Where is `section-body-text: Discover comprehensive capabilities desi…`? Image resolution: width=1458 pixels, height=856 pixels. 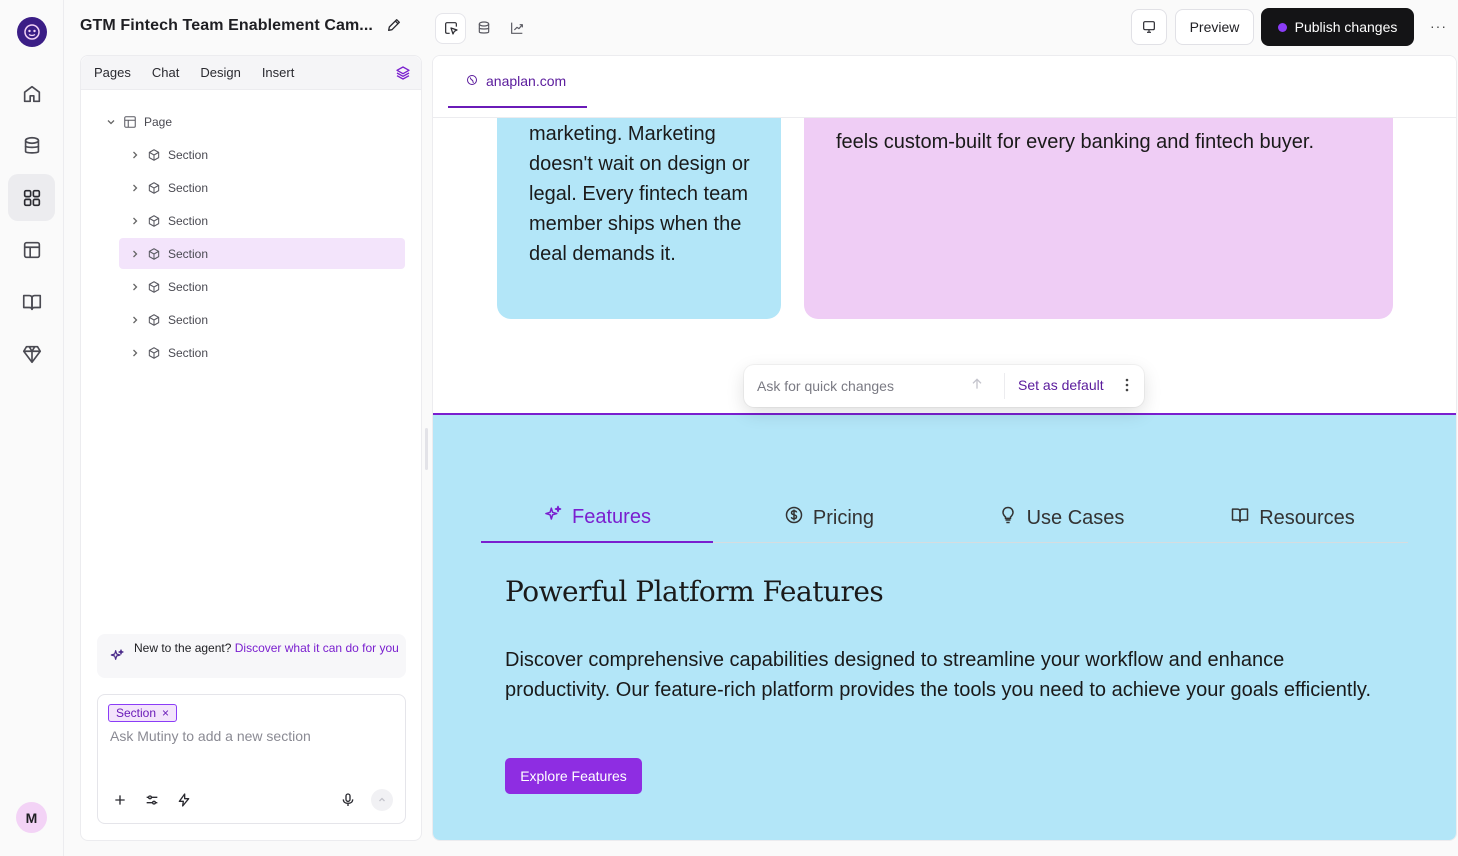 section-body-text: Discover comprehensive capabilities desi… is located at coordinates (938, 675).